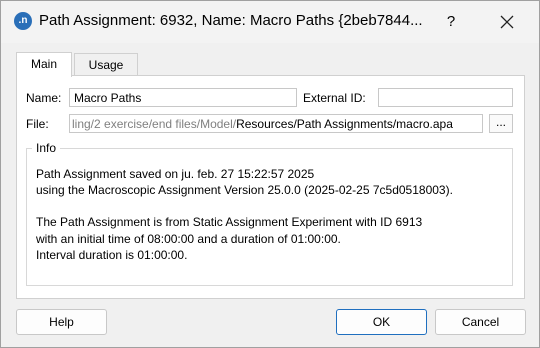  What do you see at coordinates (106, 64) in the screenshot?
I see `tab-usage: Usage` at bounding box center [106, 64].